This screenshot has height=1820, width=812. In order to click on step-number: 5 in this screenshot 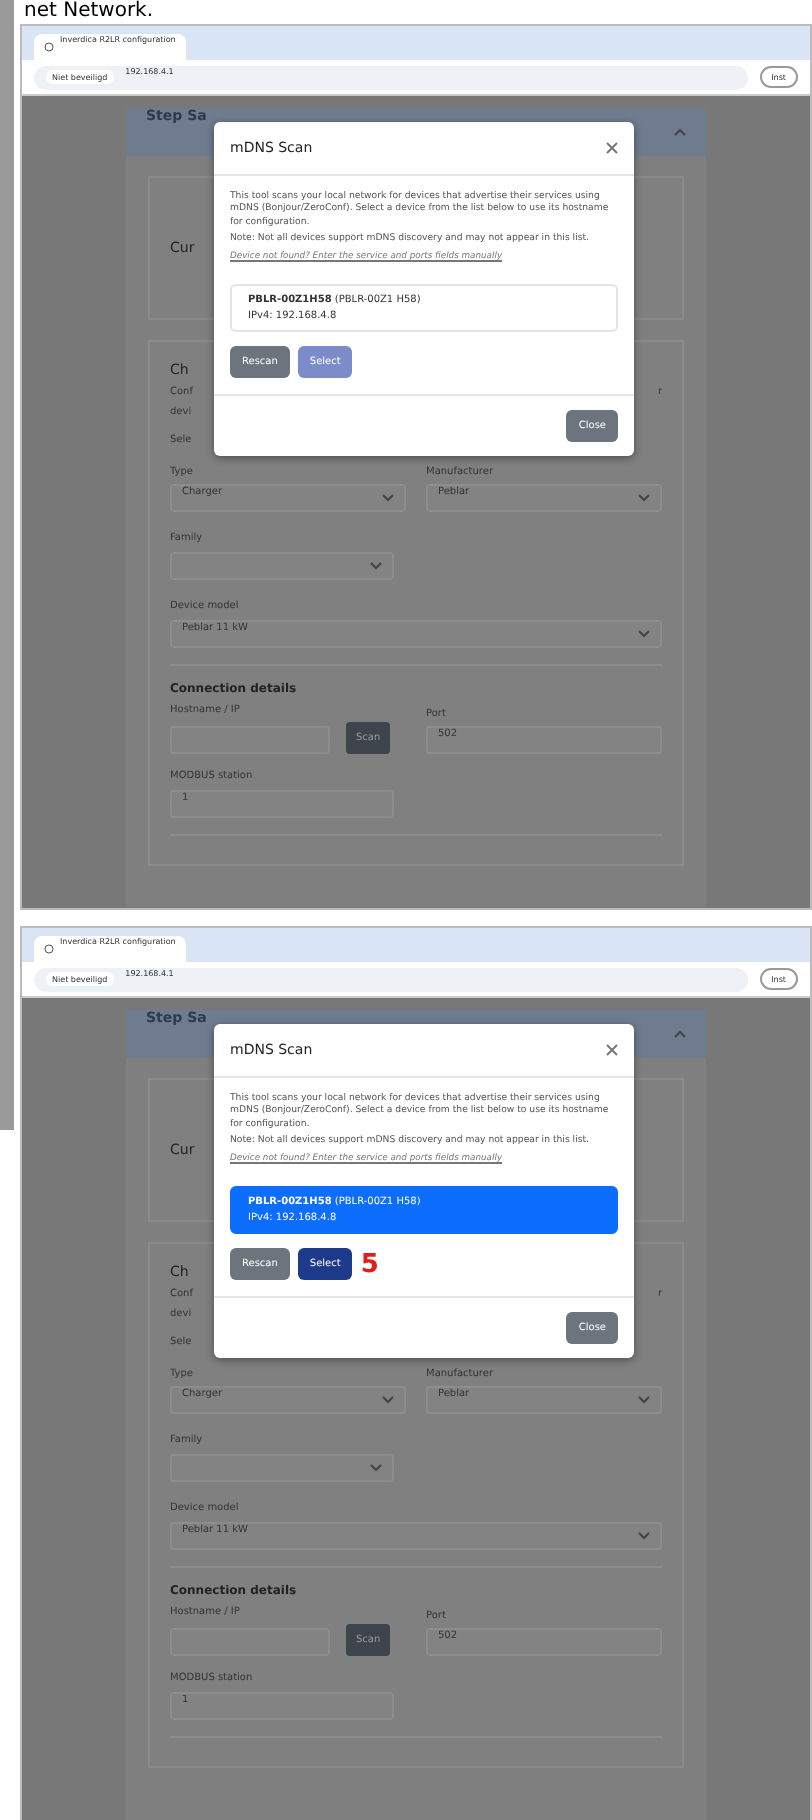, I will do `click(369, 1264)`.